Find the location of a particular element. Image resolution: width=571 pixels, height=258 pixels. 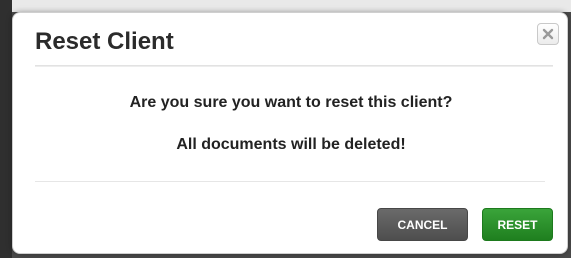

close-icon is located at coordinates (548, 34).